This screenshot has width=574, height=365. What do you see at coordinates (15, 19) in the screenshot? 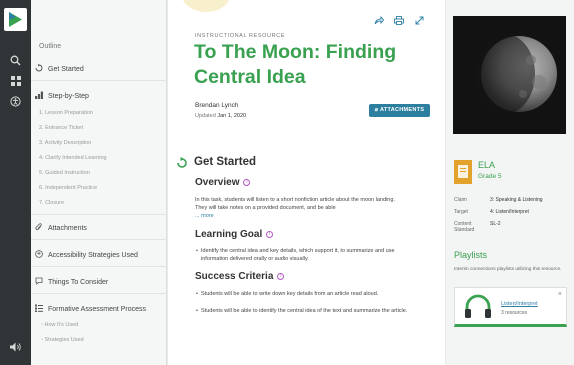
I see `app-logo` at bounding box center [15, 19].